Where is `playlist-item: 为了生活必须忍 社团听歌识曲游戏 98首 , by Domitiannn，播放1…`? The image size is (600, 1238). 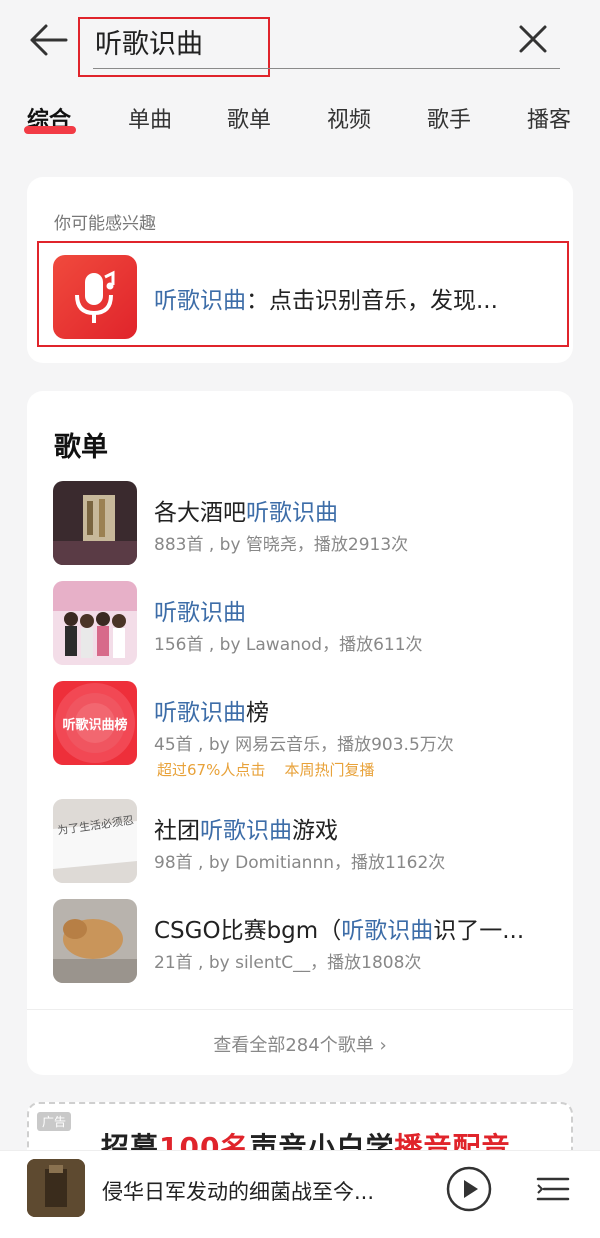
playlist-item: 为了生活必须忍 社团听歌识曲游戏 98首 , by Domitiannn，播放1… is located at coordinates (300, 845).